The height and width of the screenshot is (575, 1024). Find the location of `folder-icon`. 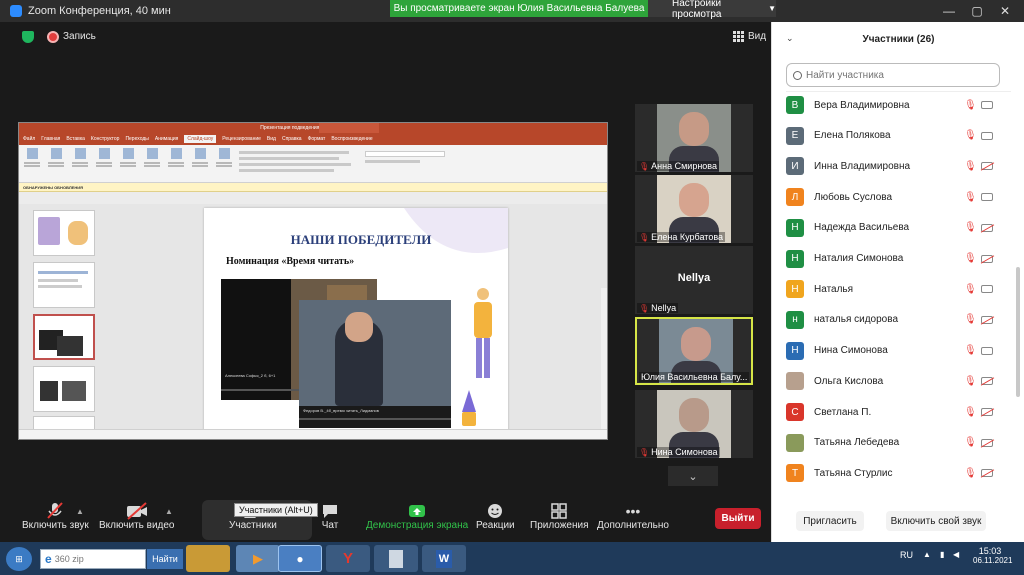

folder-icon is located at coordinates (208, 558).